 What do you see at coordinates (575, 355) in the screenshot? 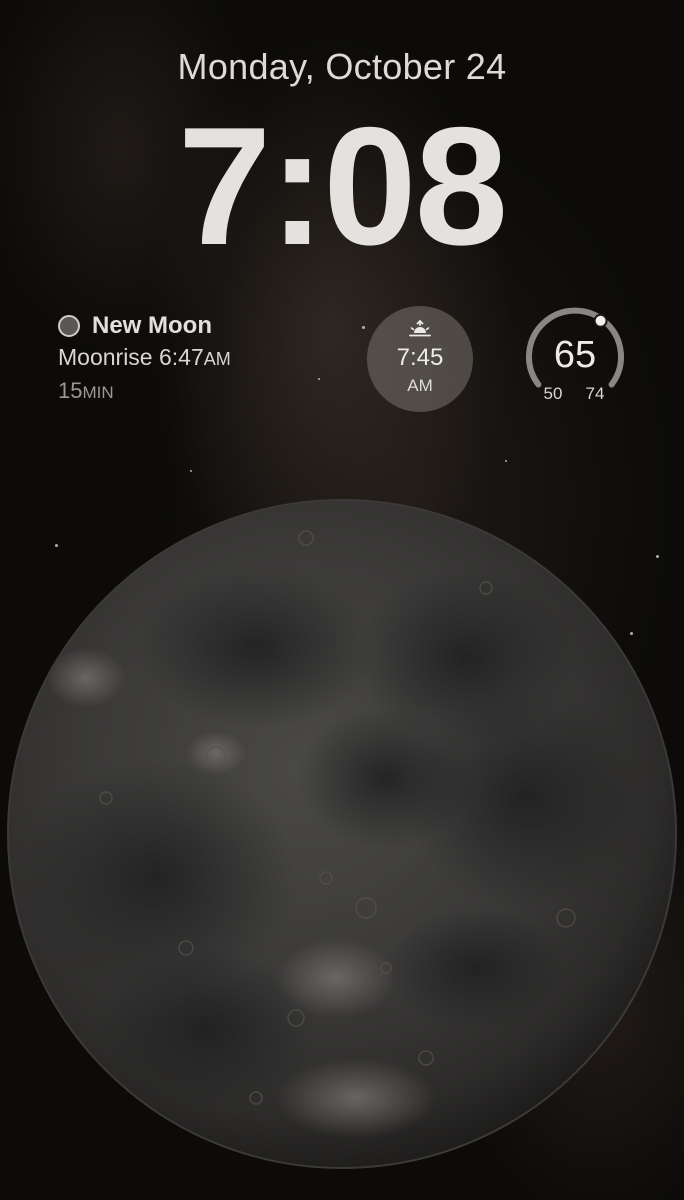
I see `current-temperature: 65` at bounding box center [575, 355].